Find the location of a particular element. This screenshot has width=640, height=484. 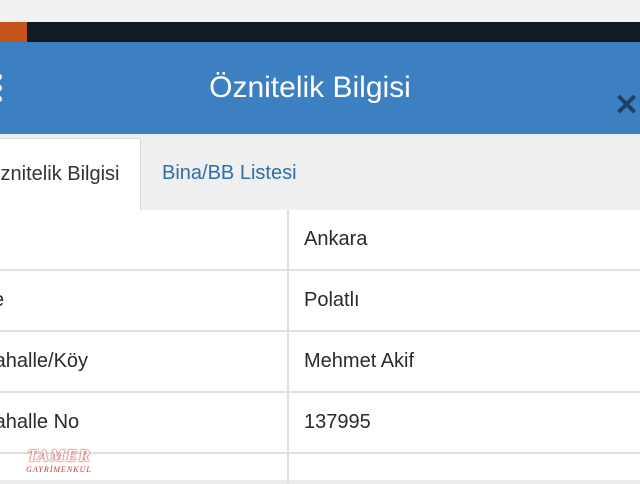

top-strip is located at coordinates (320, 11).